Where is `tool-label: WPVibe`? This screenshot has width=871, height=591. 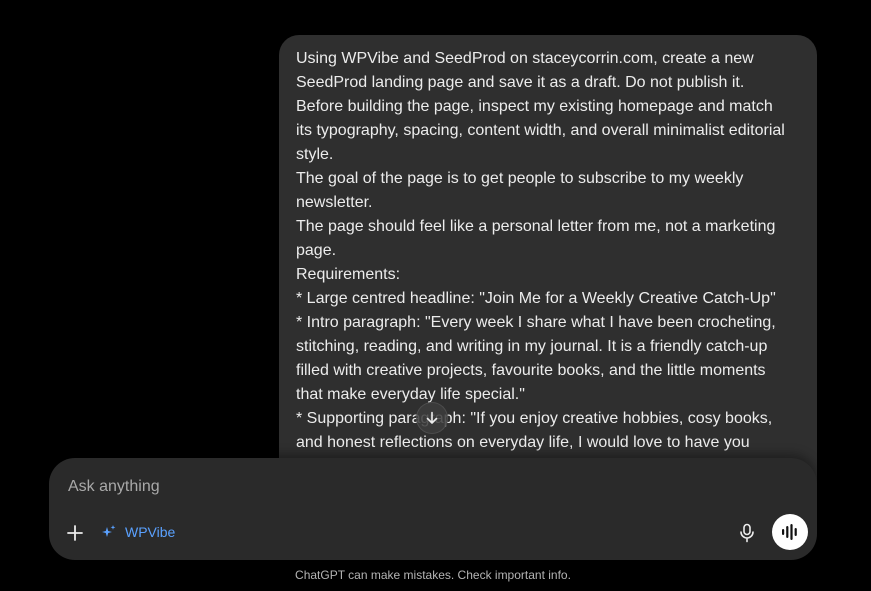
tool-label: WPVibe is located at coordinates (150, 532).